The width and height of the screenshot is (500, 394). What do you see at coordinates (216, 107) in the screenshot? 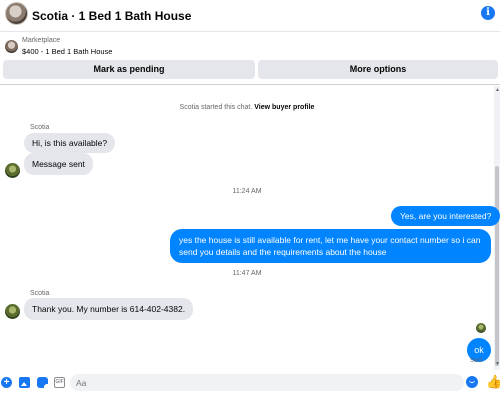
I see `chat-started-text: Scotia started this chat.` at bounding box center [216, 107].